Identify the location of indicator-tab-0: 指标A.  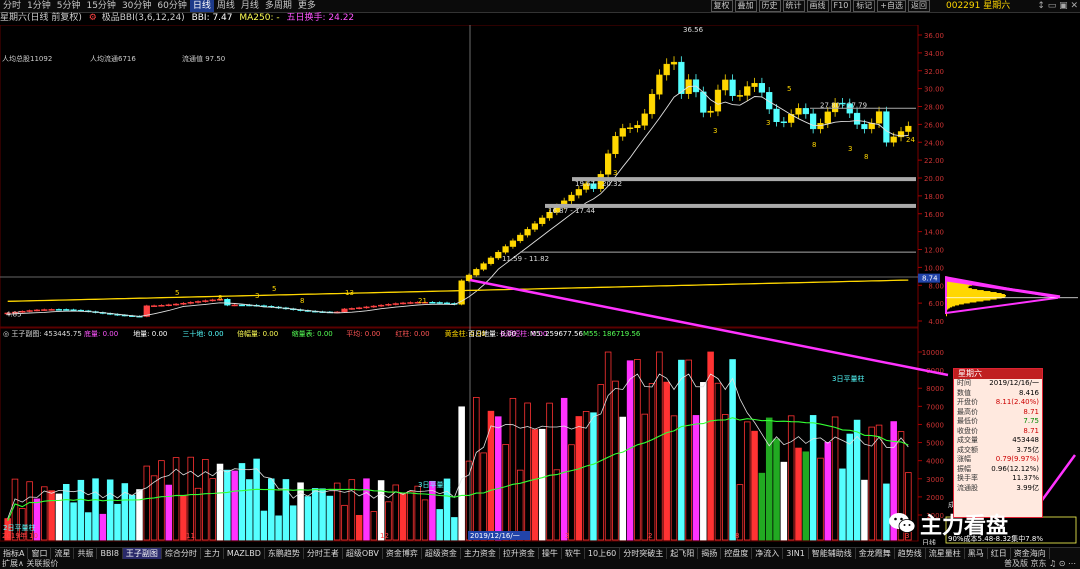
(14, 553).